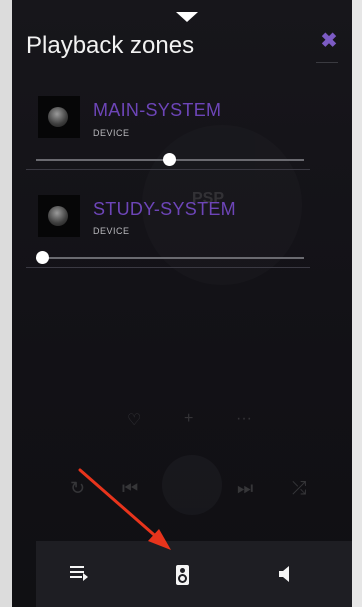 The width and height of the screenshot is (362, 607). I want to click on zone-name: MAIN-SYSTEM, so click(157, 110).